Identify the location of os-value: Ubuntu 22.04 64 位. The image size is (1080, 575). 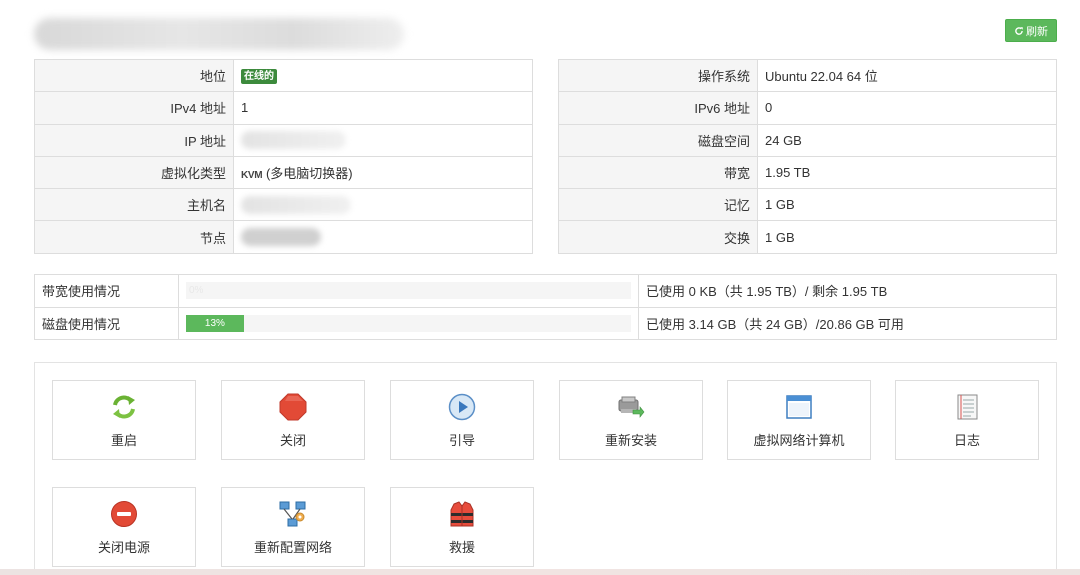
(907, 75).